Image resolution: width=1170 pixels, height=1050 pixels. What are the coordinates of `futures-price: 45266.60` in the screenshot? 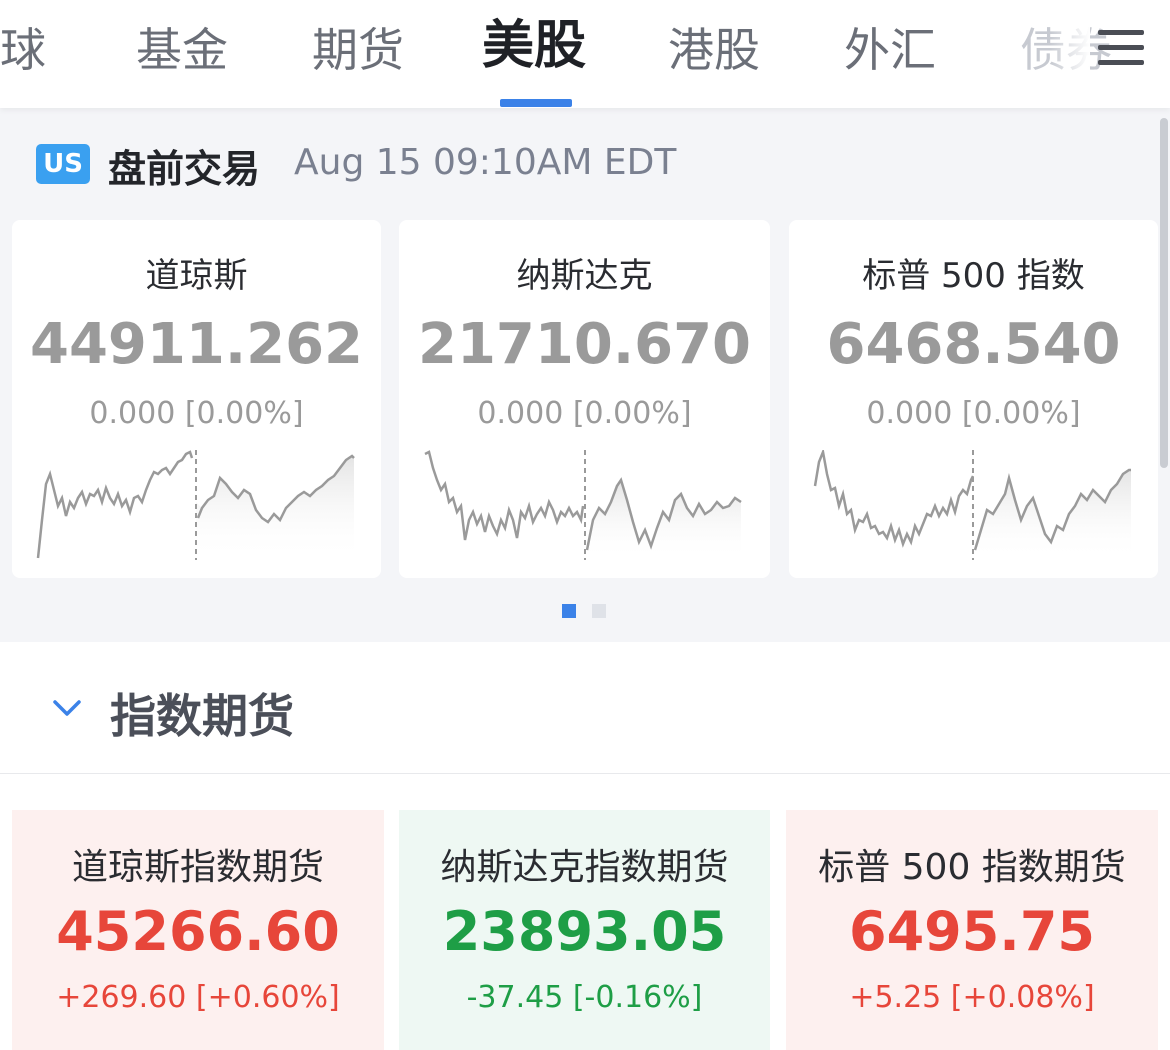 It's located at (198, 931).